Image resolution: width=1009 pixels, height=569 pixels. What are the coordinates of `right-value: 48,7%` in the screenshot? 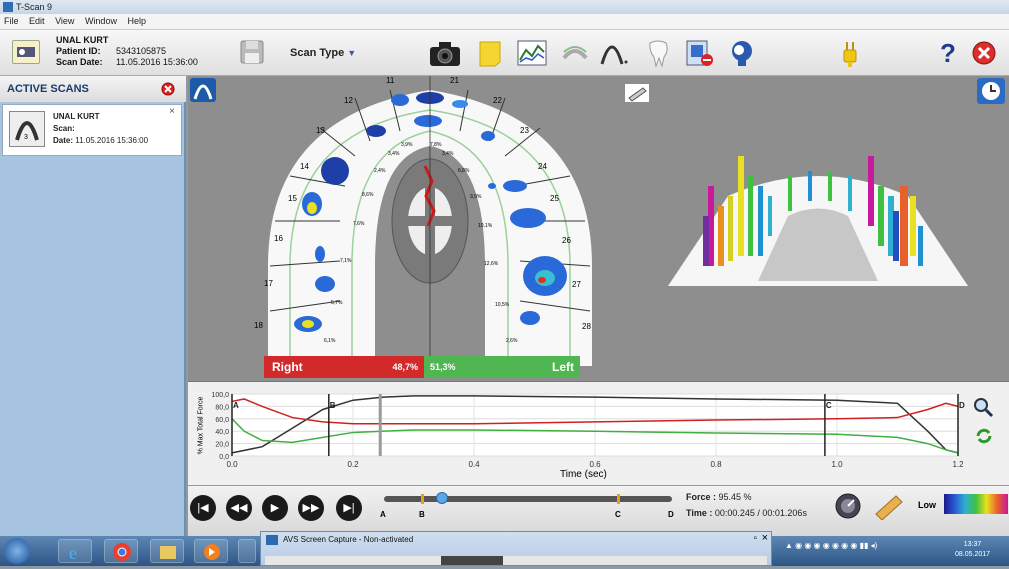 It's located at (405, 367).